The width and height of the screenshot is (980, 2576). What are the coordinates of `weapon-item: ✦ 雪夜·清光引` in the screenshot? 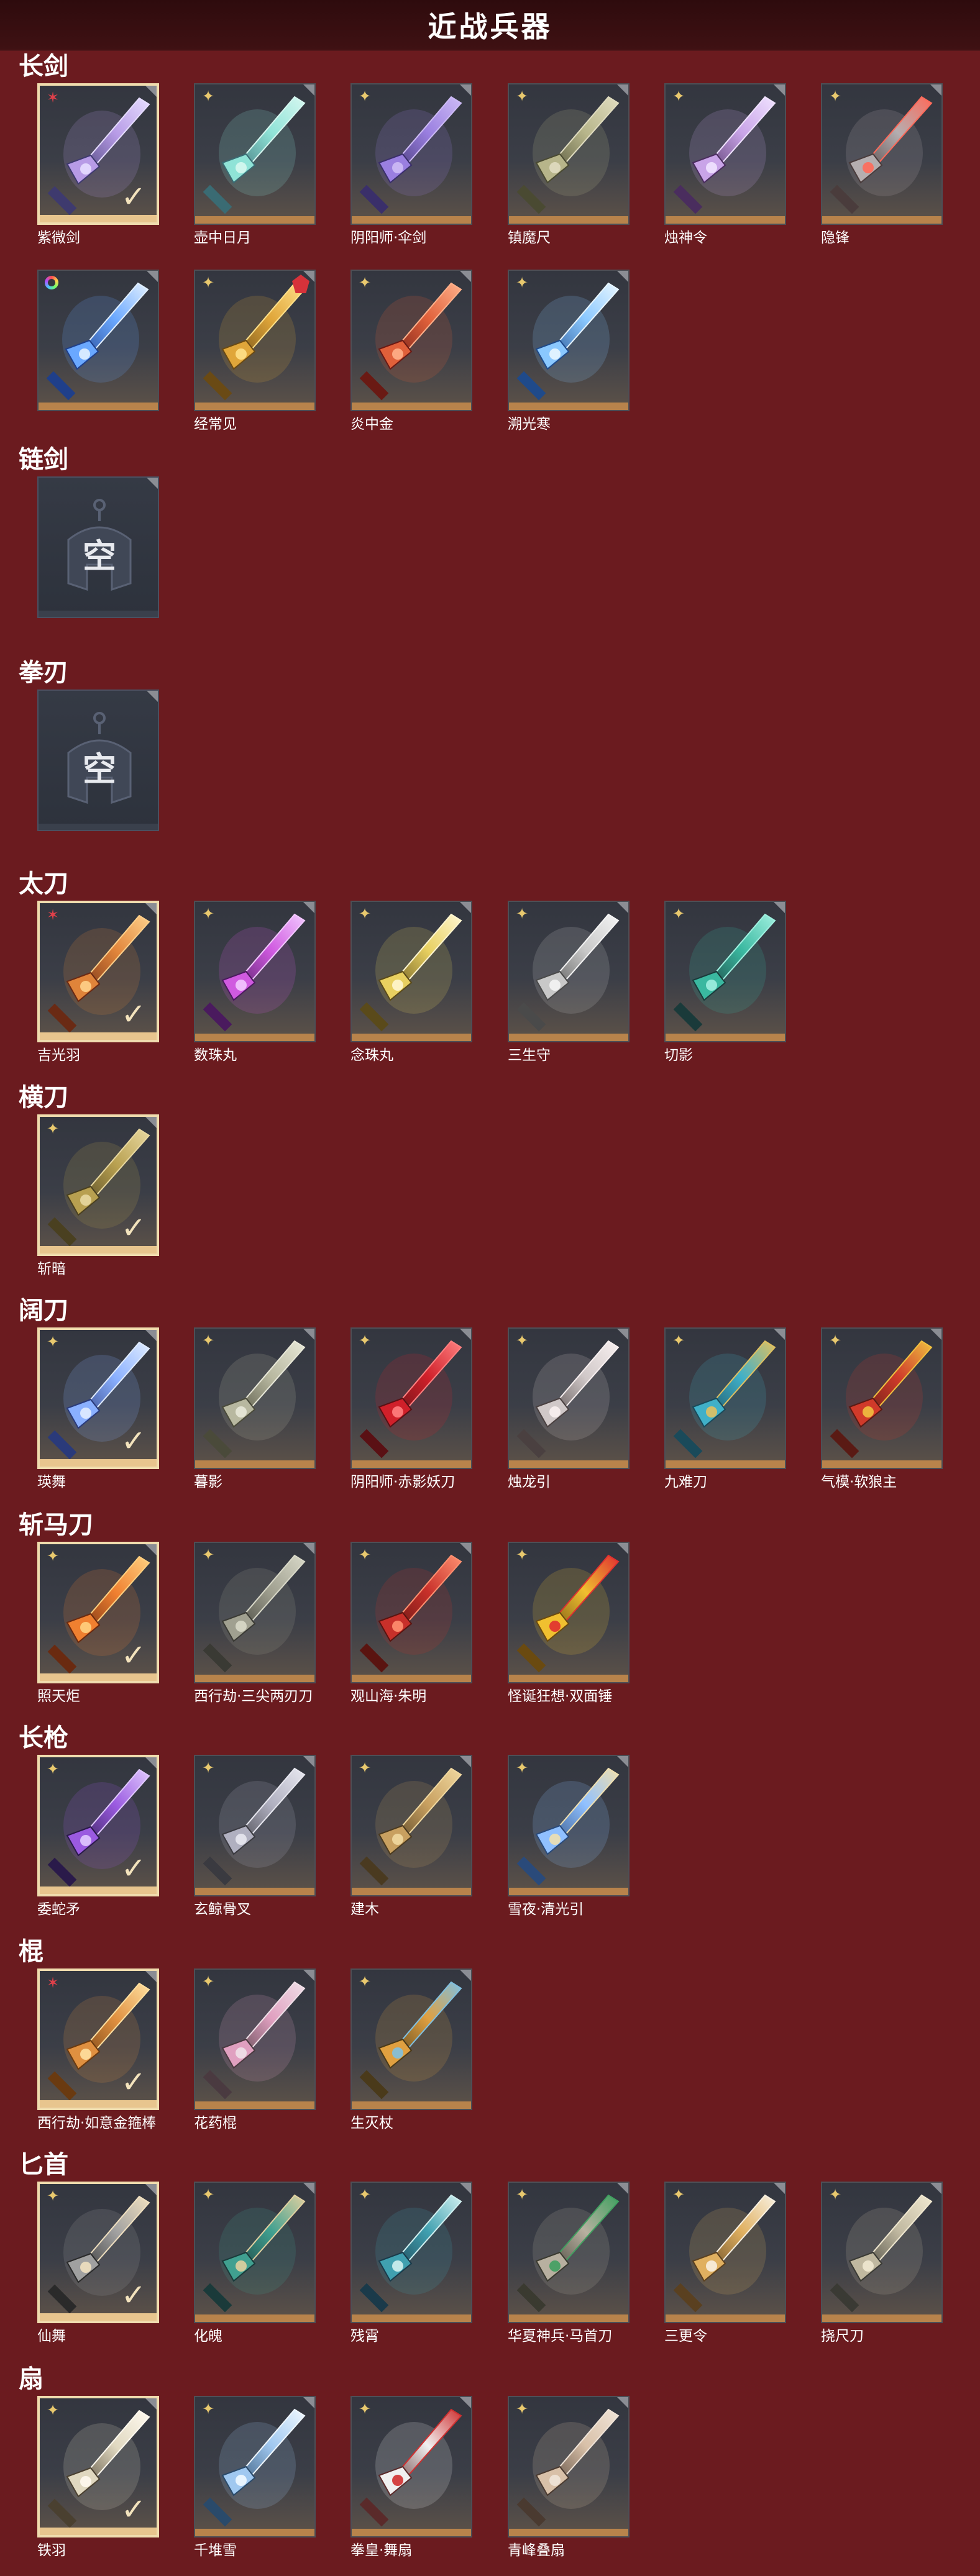 It's located at (569, 1837).